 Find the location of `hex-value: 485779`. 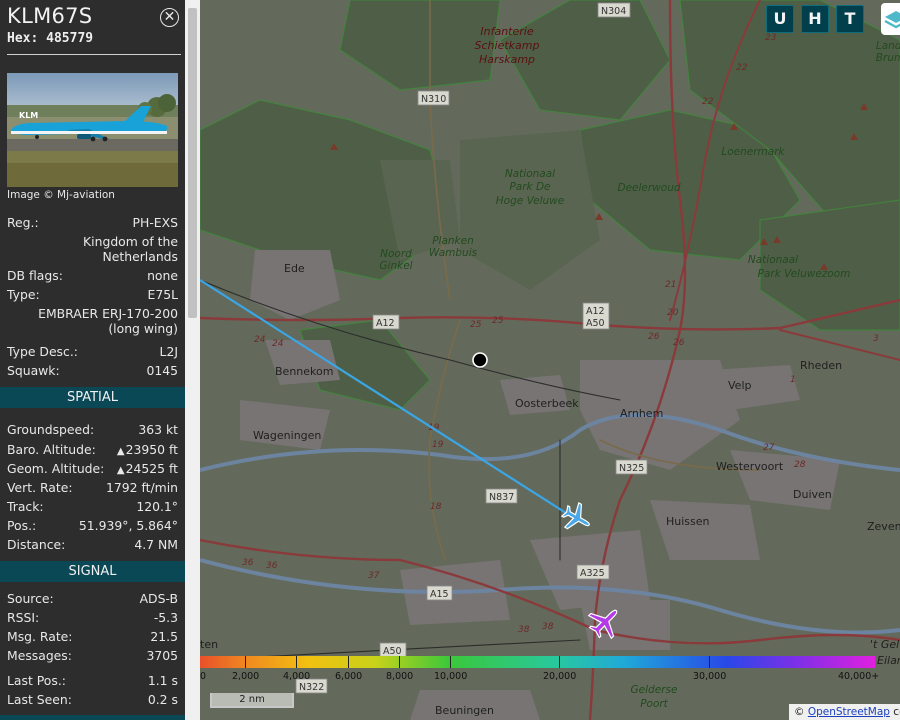

hex-value: 485779 is located at coordinates (70, 38).